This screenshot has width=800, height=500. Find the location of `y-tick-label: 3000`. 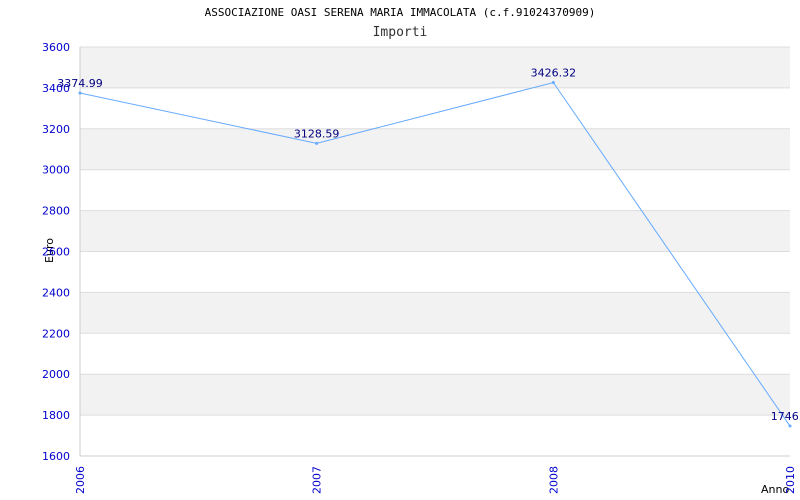

y-tick-label: 3000 is located at coordinates (56, 170).